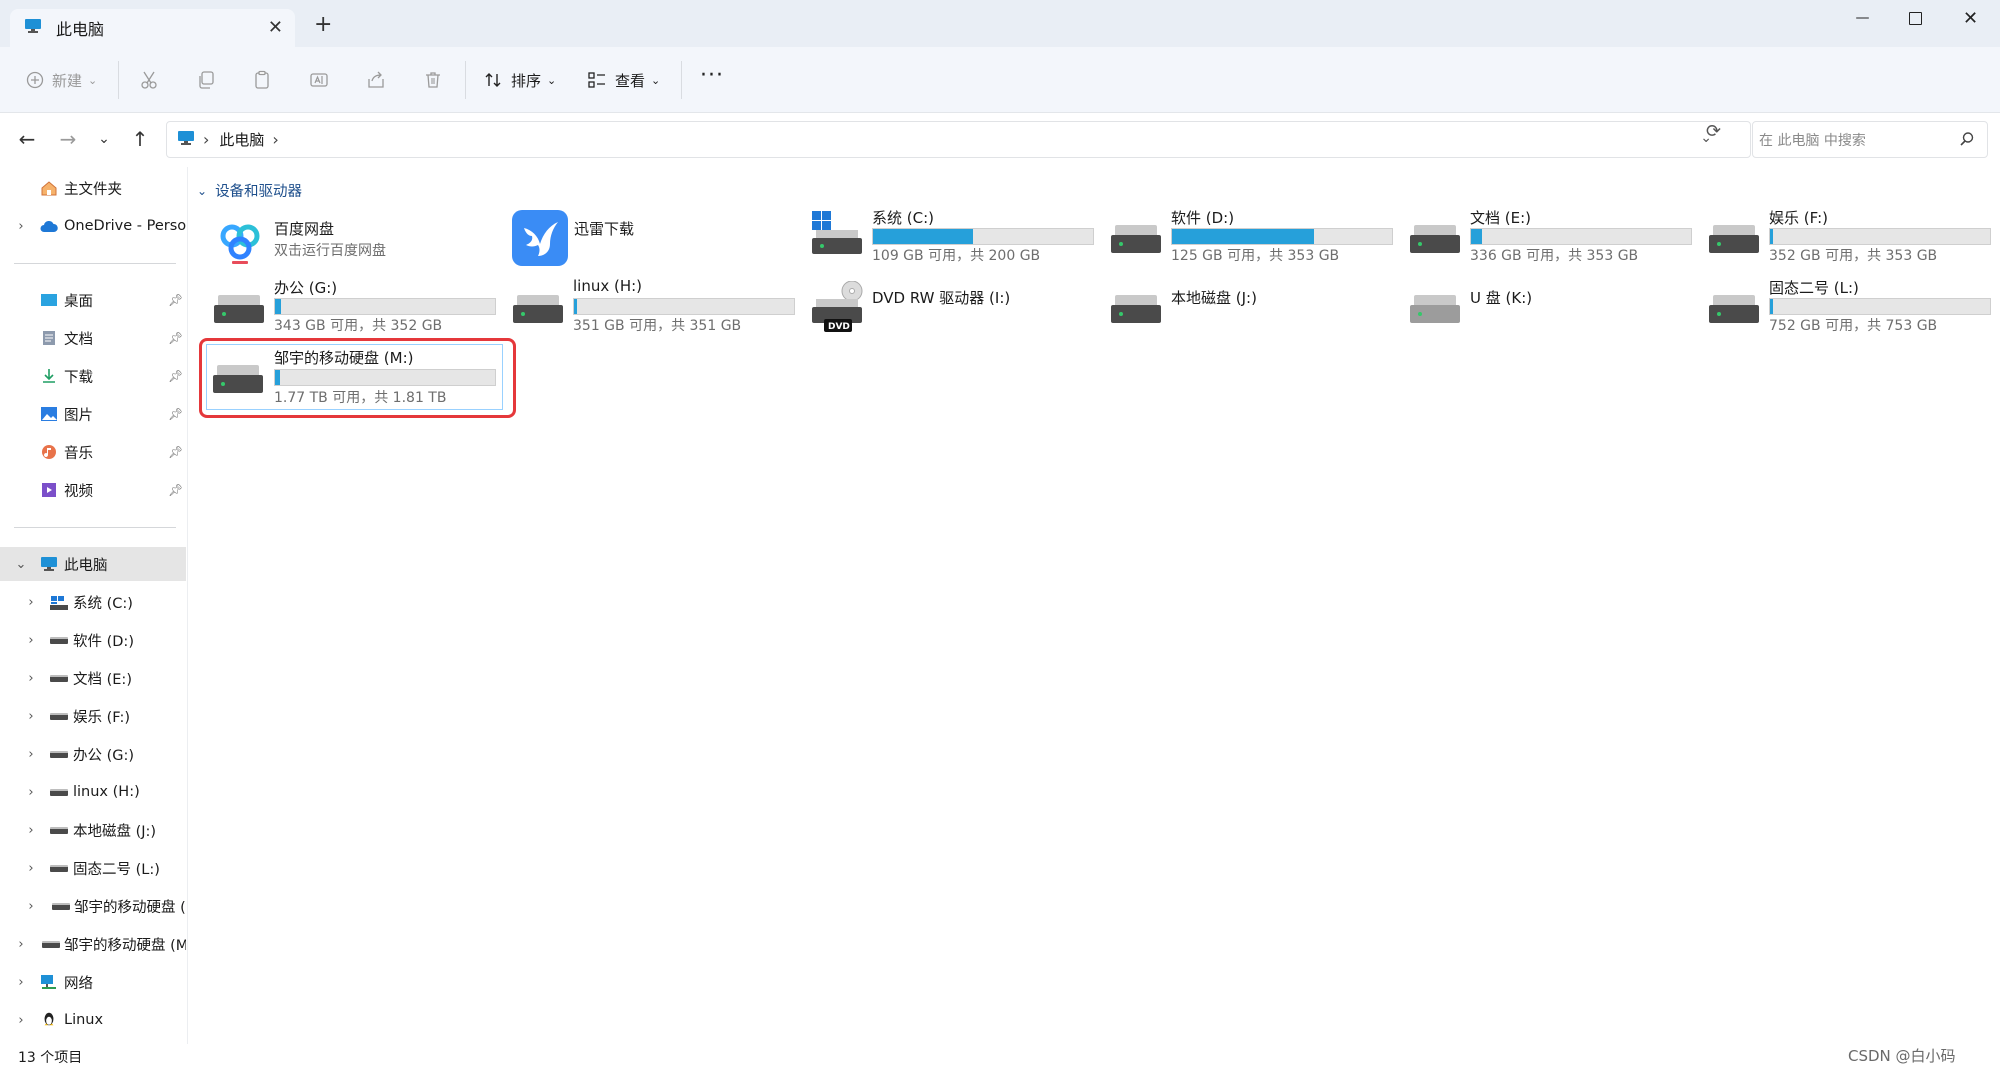  What do you see at coordinates (93, 906) in the screenshot?
I see `sidebar-item-drive-m: › 邹宇的移动硬盘 (M:)` at bounding box center [93, 906].